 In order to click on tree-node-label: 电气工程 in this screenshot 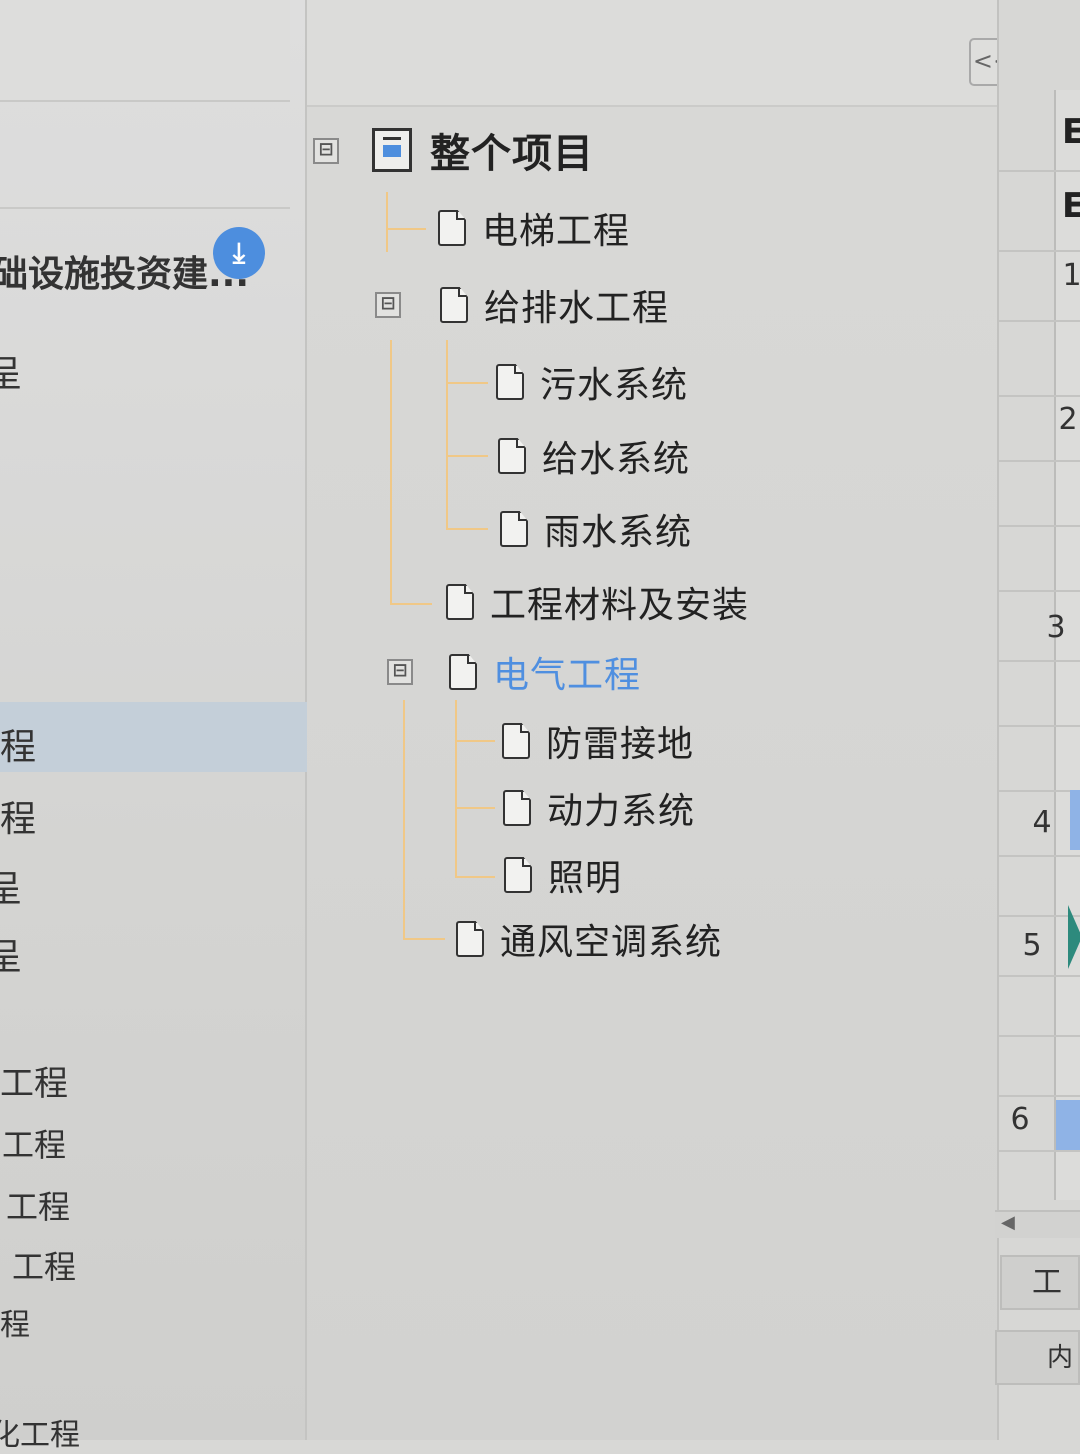, I will do `click(567, 675)`.